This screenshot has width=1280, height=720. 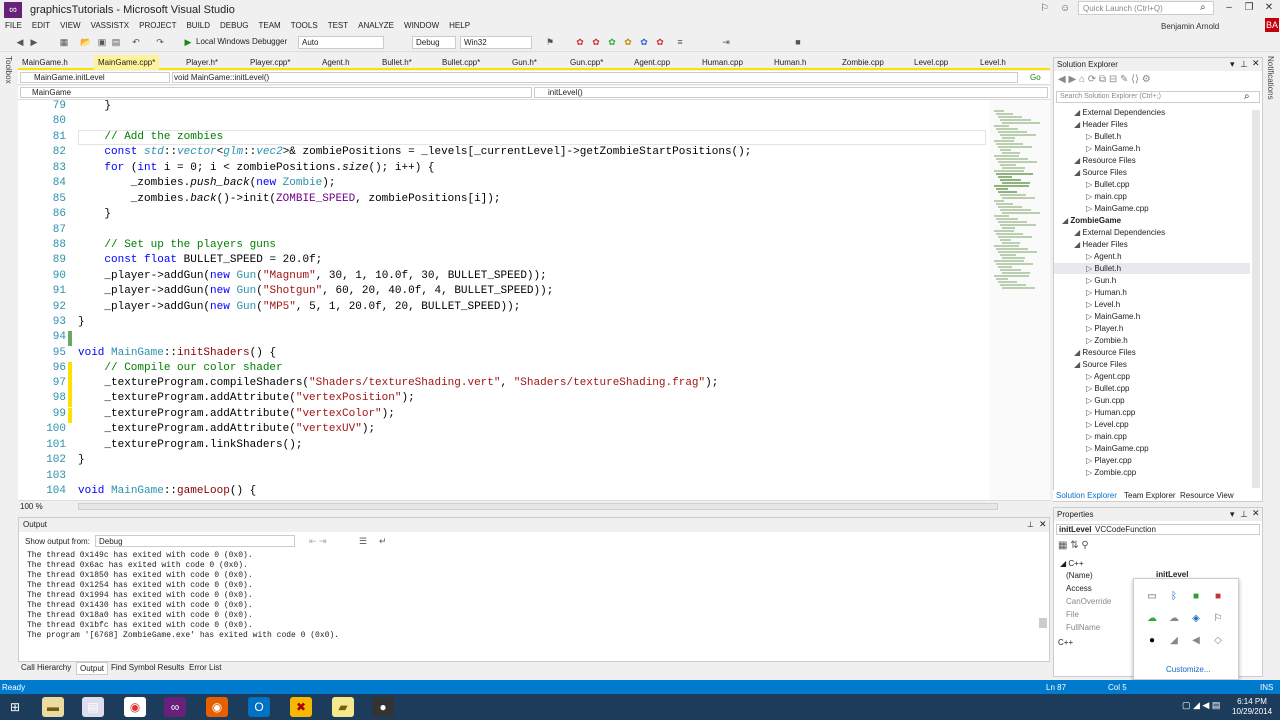 I want to click on object-select: initLevel VCCodeFunction, so click(x=1158, y=529).